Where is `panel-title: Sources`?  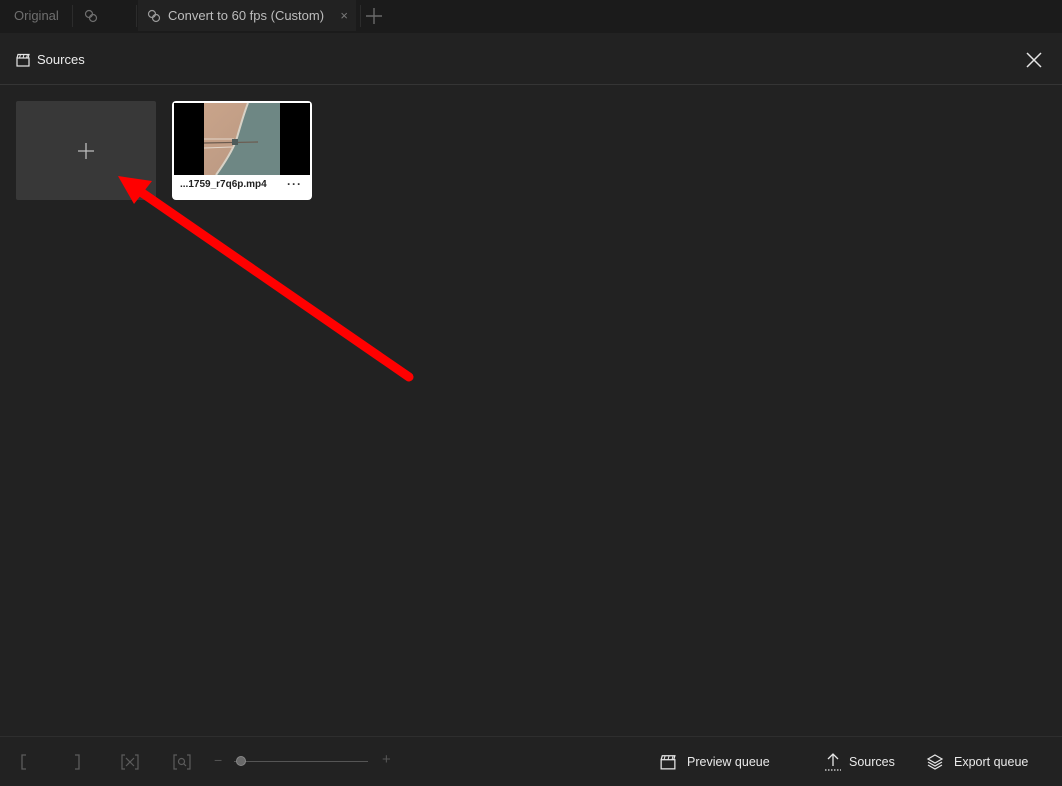
panel-title: Sources is located at coordinates (50, 59).